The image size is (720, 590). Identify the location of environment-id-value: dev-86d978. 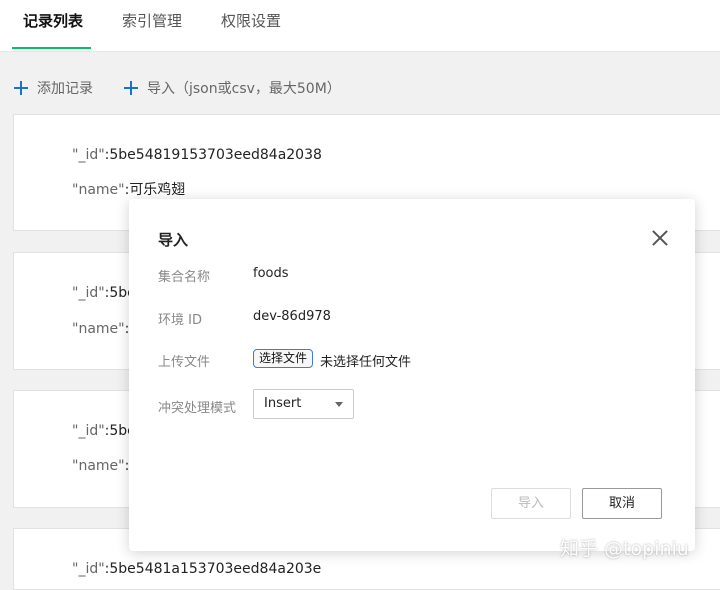
(292, 316).